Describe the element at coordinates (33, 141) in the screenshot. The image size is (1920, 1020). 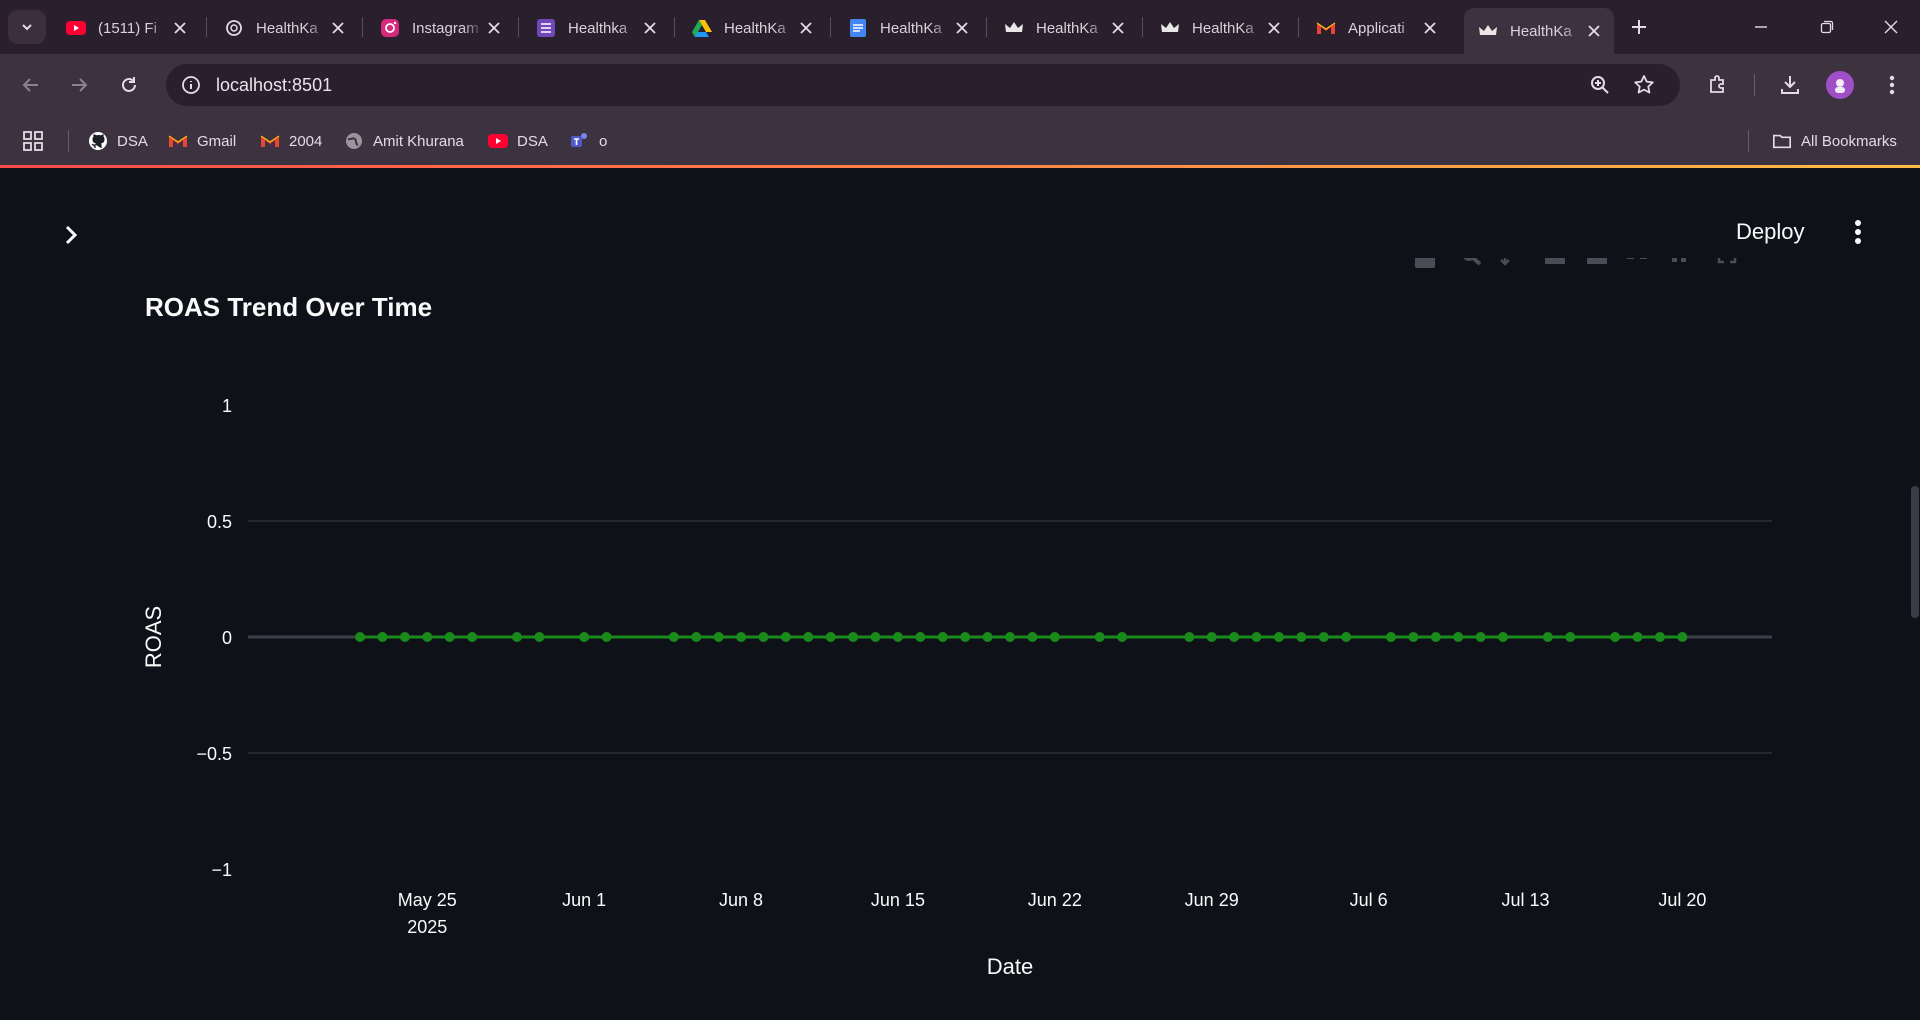
I see `apps-button` at that location.